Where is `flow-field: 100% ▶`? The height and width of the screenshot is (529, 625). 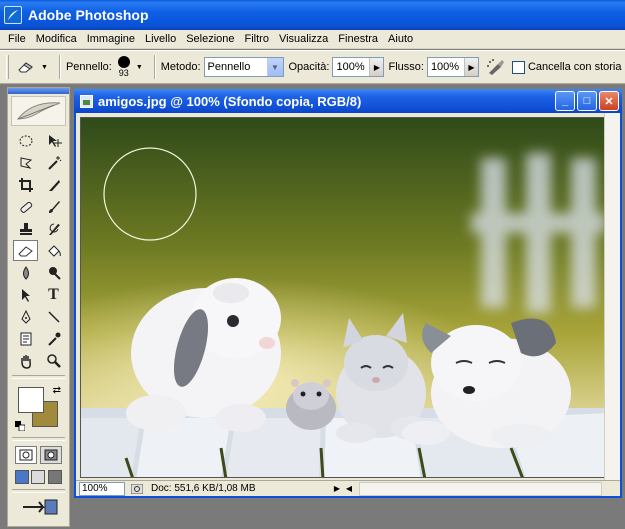
flow-field: 100% ▶ is located at coordinates (452, 67).